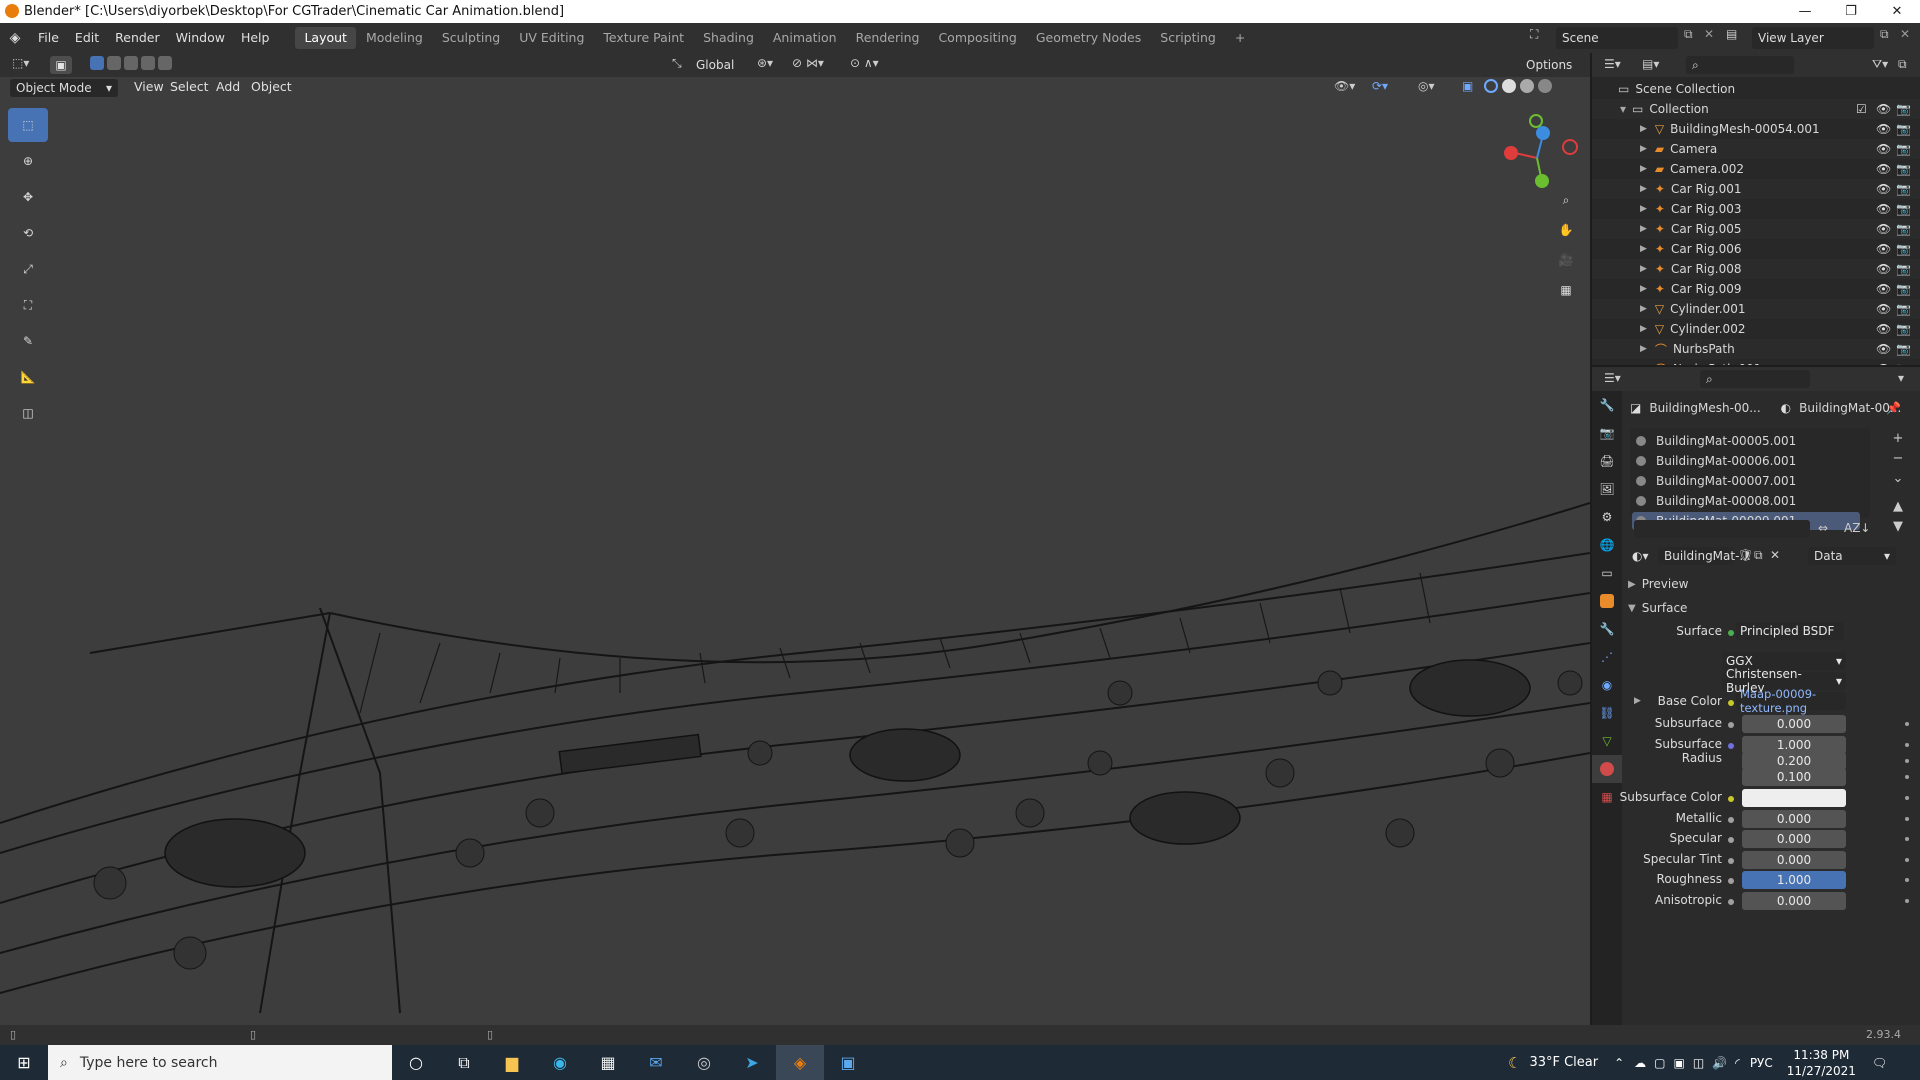 The width and height of the screenshot is (1920, 1080). What do you see at coordinates (1746, 481) in the screenshot?
I see `material-slot: BuildingMat-00007.001` at bounding box center [1746, 481].